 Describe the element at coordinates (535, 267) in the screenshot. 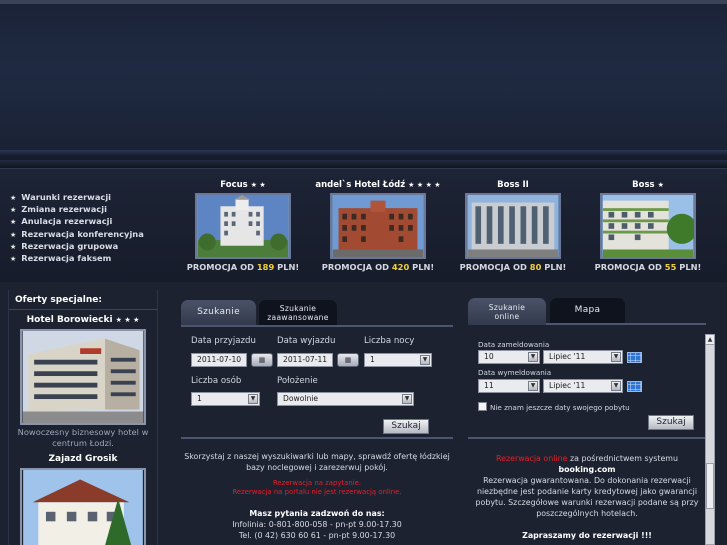

I see `promo-price: 80` at that location.